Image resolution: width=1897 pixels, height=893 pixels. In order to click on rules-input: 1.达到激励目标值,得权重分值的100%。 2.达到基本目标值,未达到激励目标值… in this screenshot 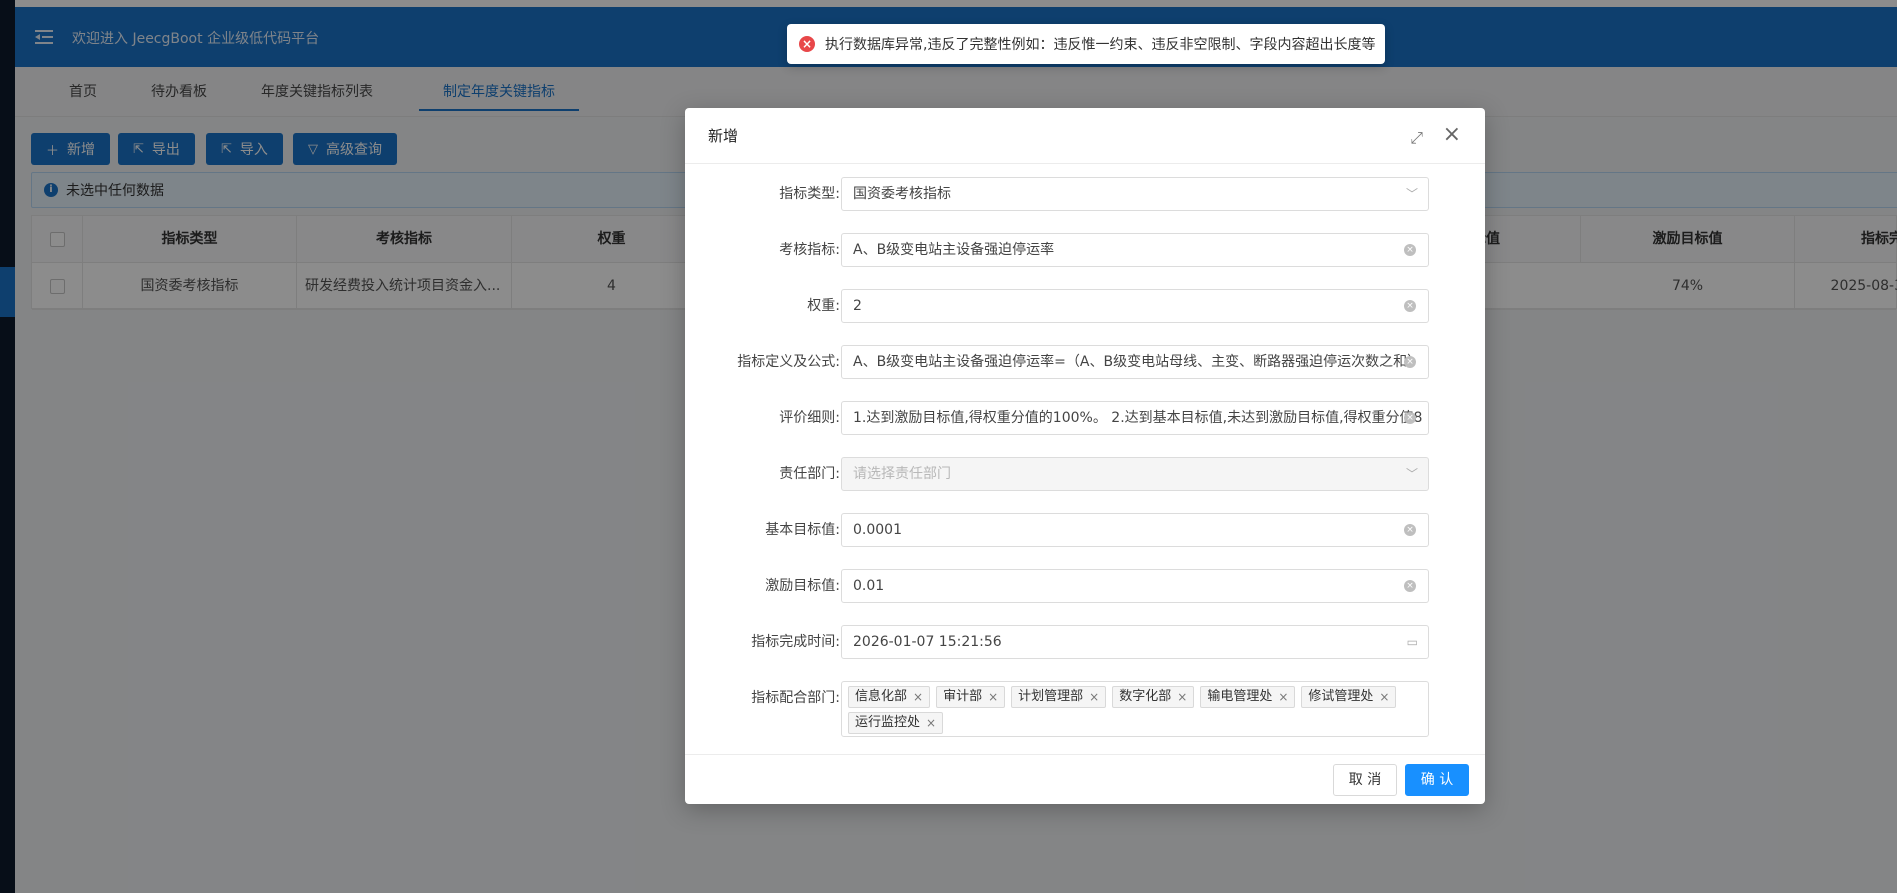, I will do `click(1135, 418)`.